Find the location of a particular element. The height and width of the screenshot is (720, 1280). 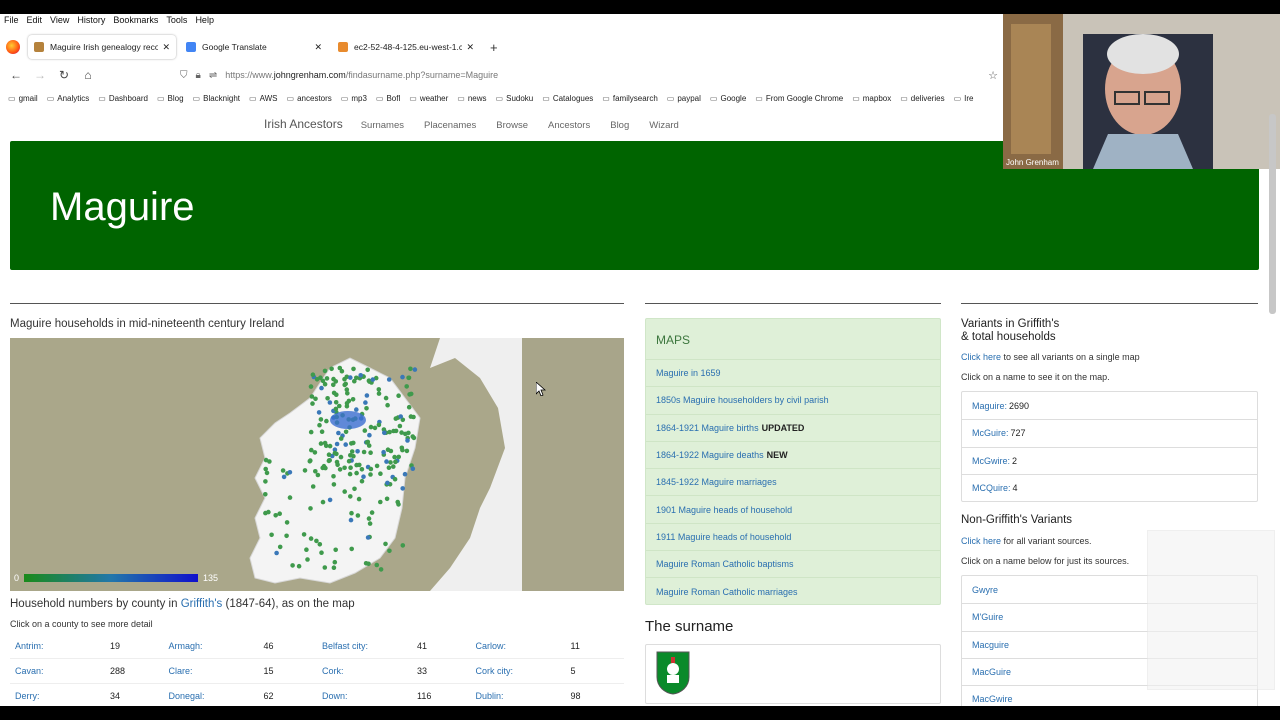

nav-surnames: Surnames is located at coordinates (382, 125).